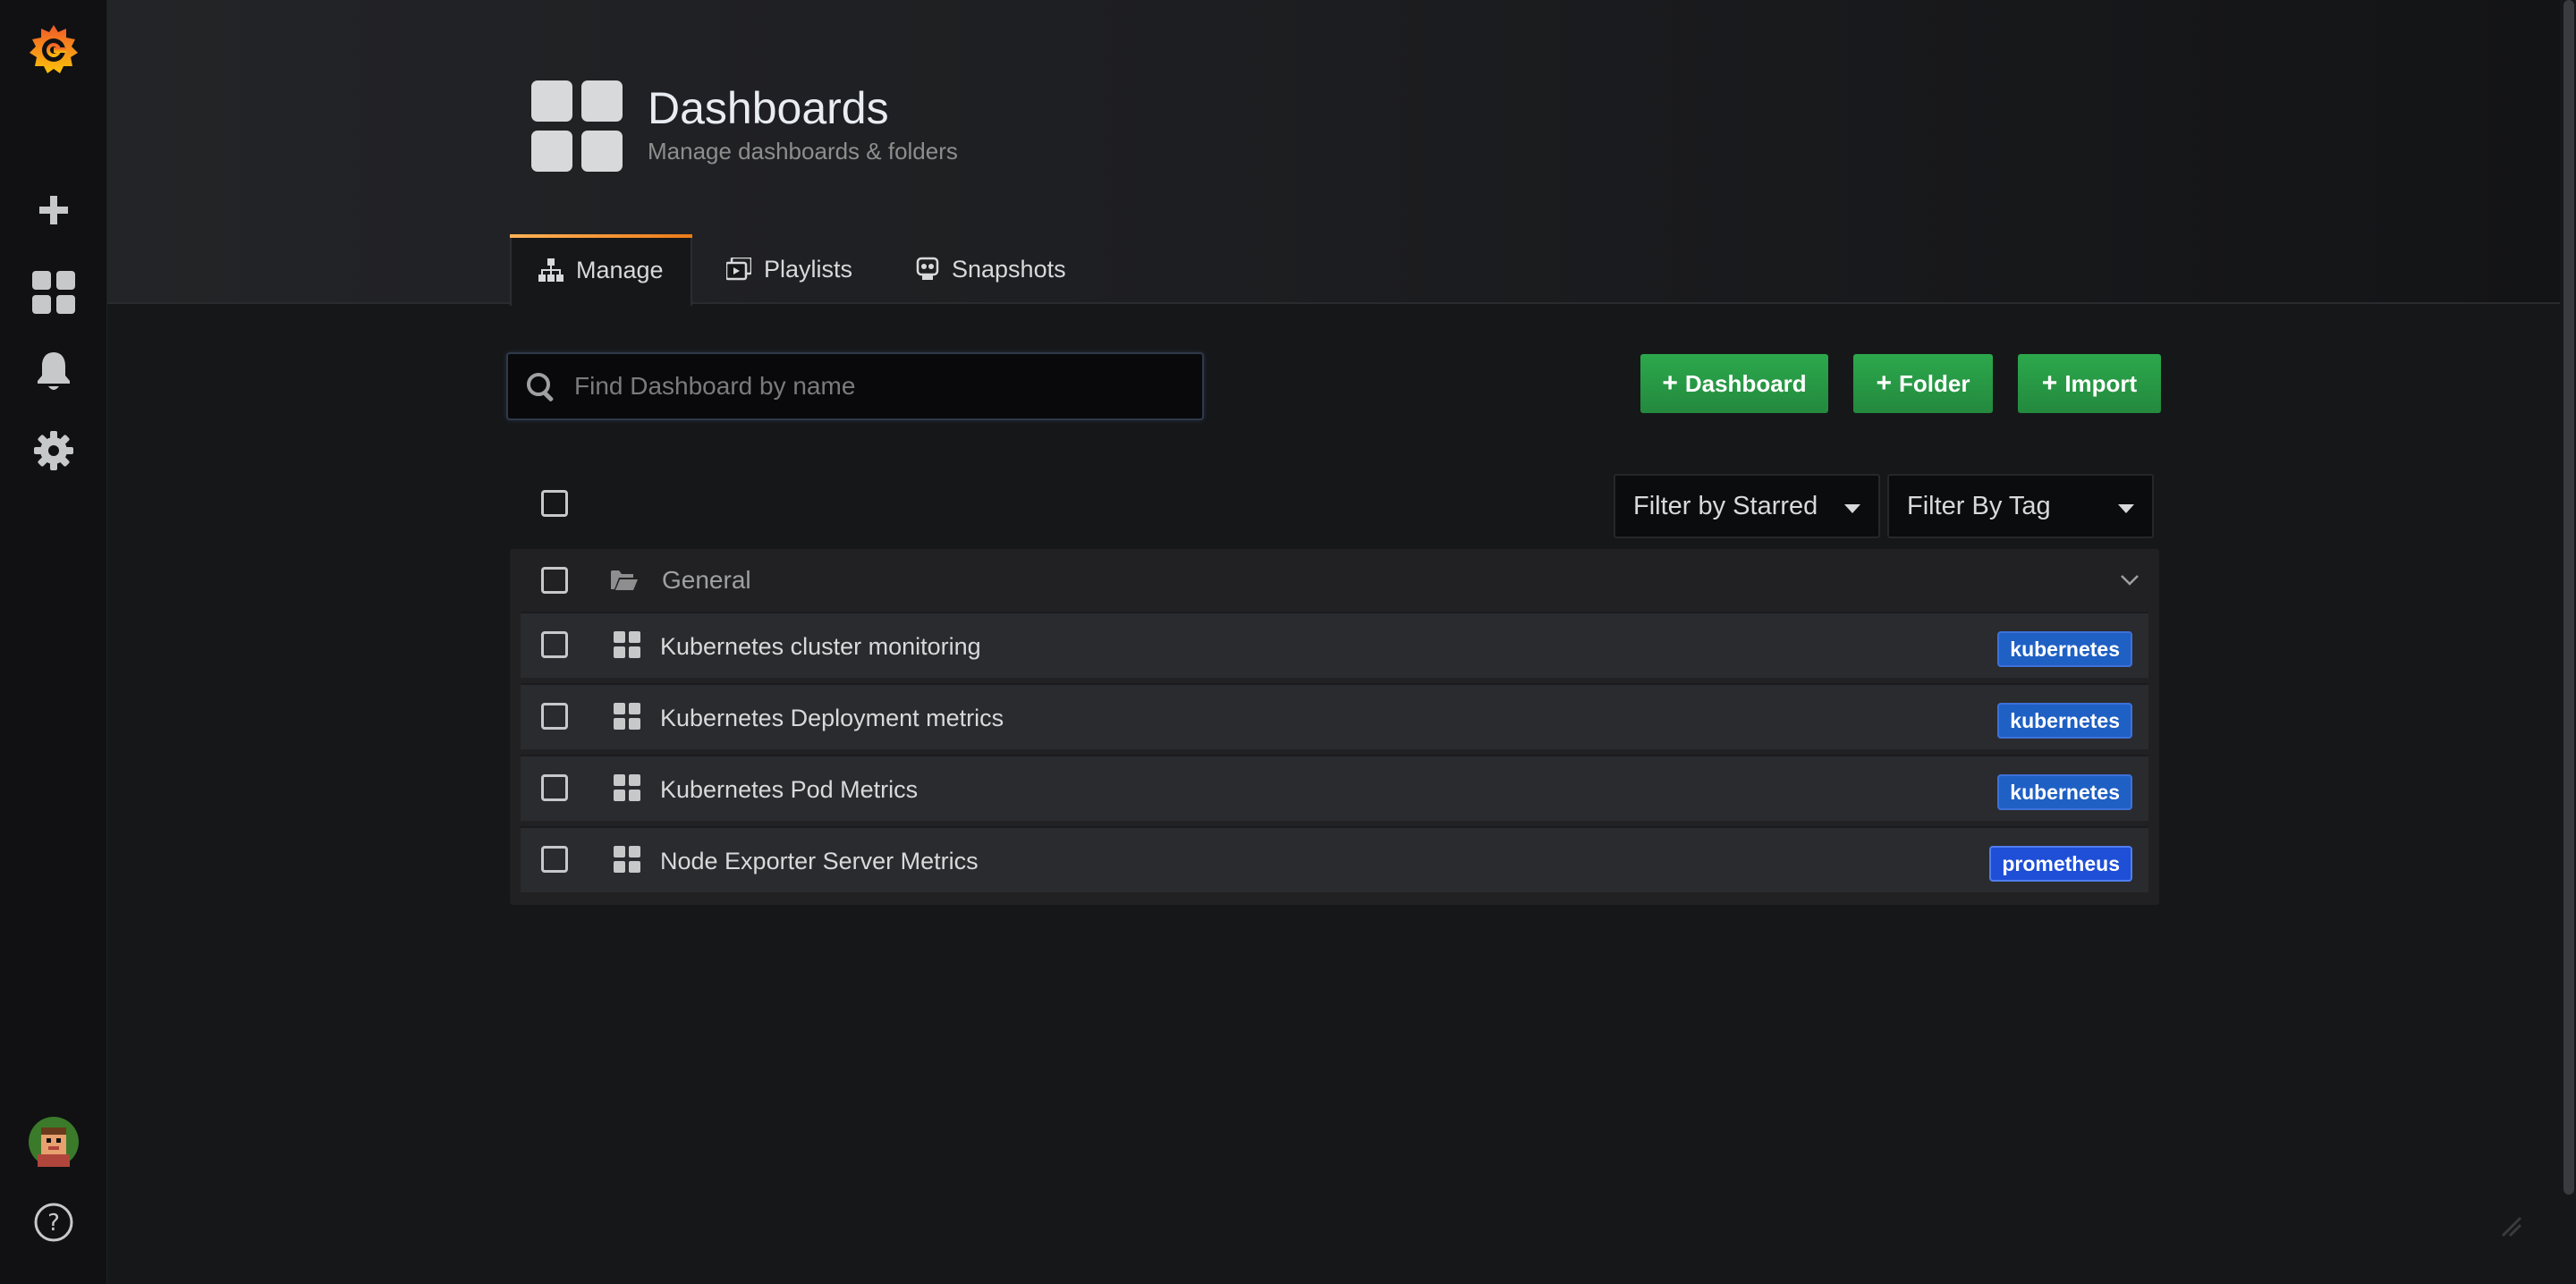 This screenshot has height=1284, width=2576. Describe the element at coordinates (1334, 580) in the screenshot. I see `folder-section-header: General` at that location.